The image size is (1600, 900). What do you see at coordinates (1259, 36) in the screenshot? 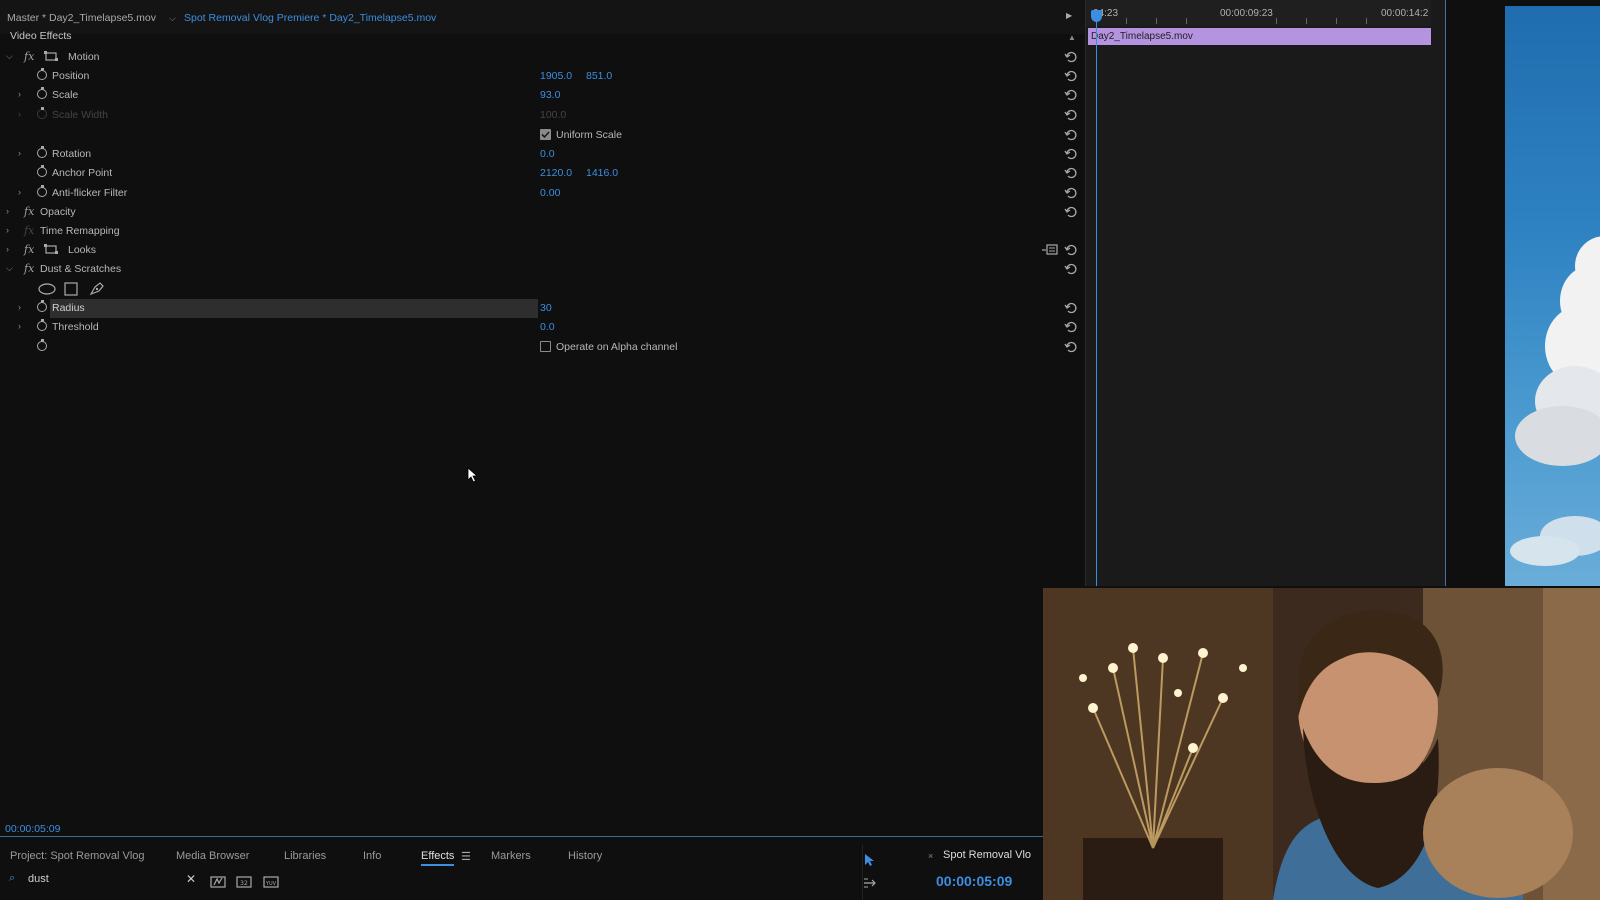
I see `clip-bar: Day2_Timelapse5.mov` at bounding box center [1259, 36].